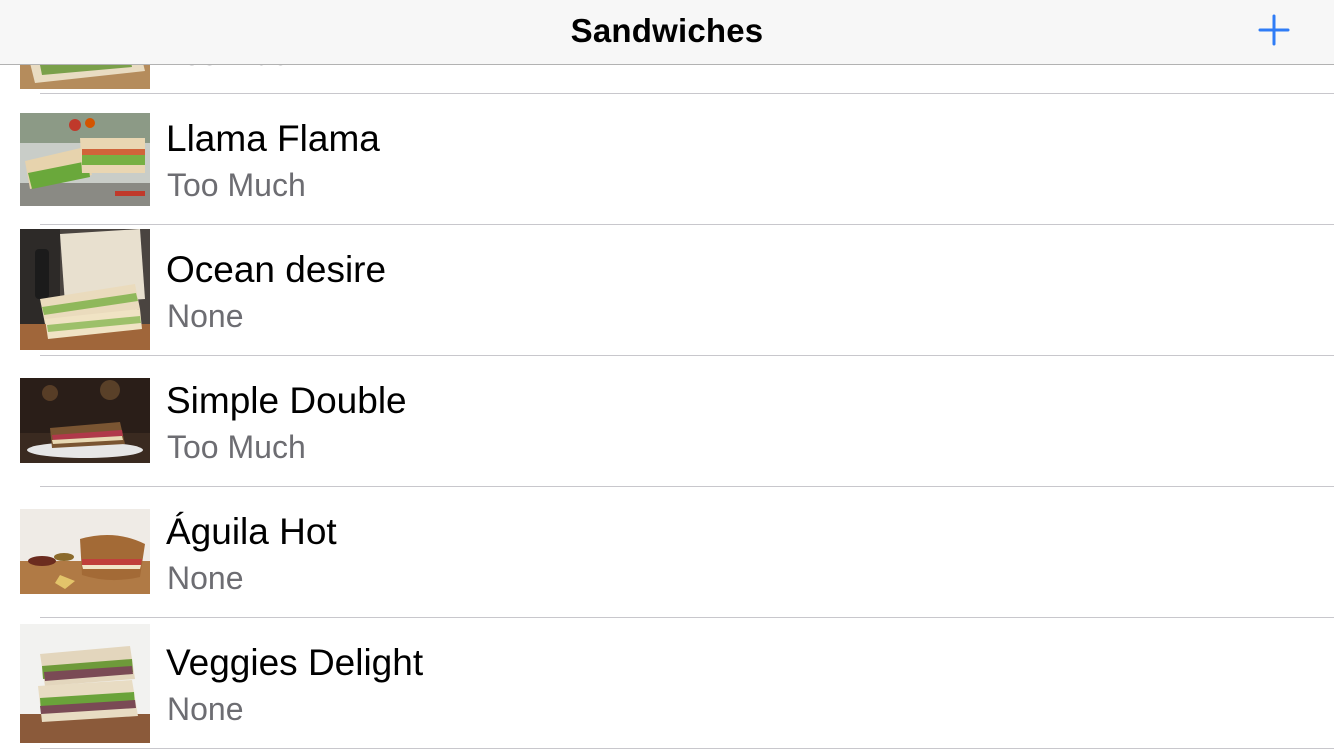  I want to click on page-title: Sandwiches, so click(667, 30).